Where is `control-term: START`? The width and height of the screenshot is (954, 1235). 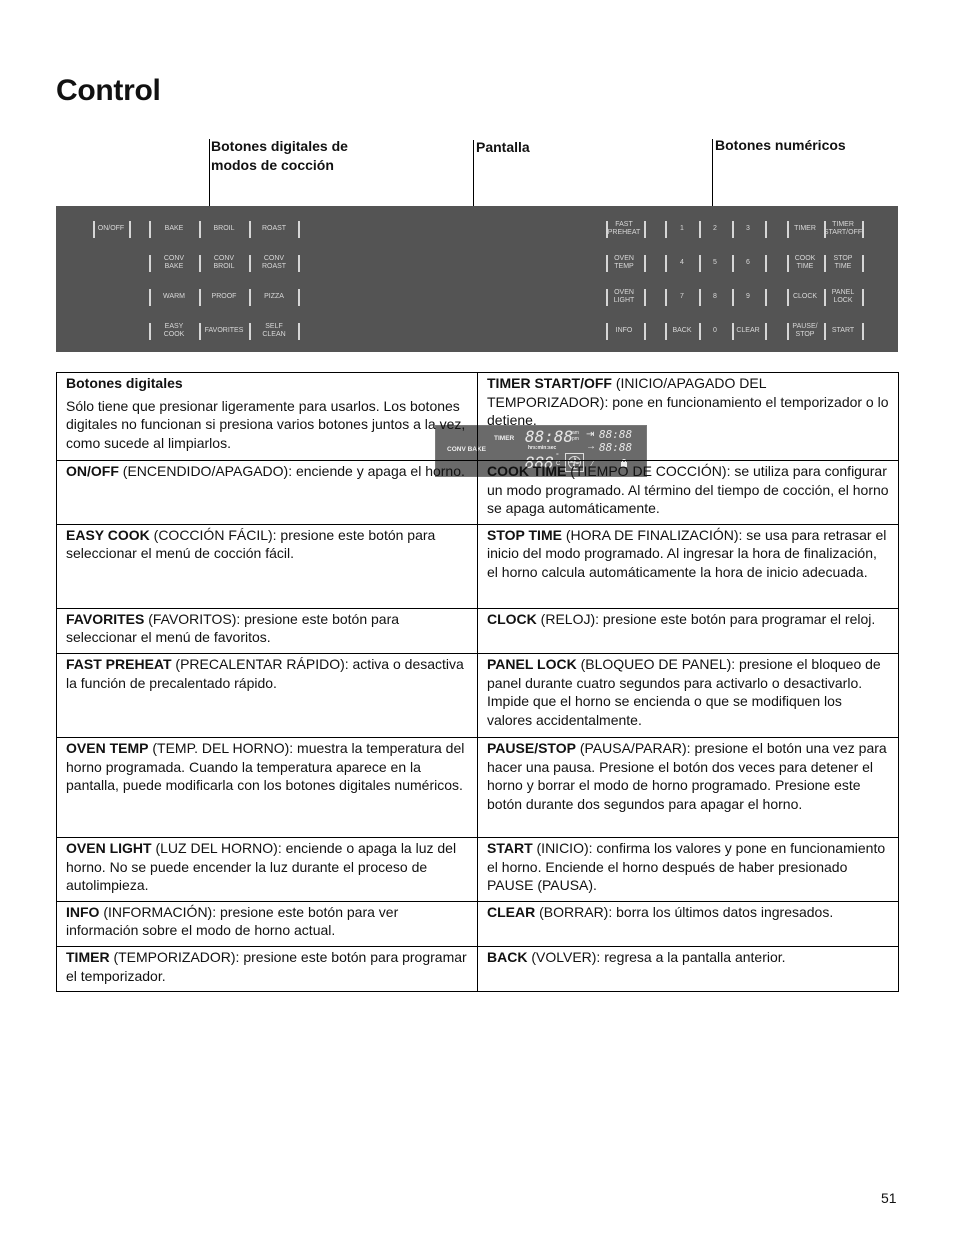 control-term: START is located at coordinates (510, 847).